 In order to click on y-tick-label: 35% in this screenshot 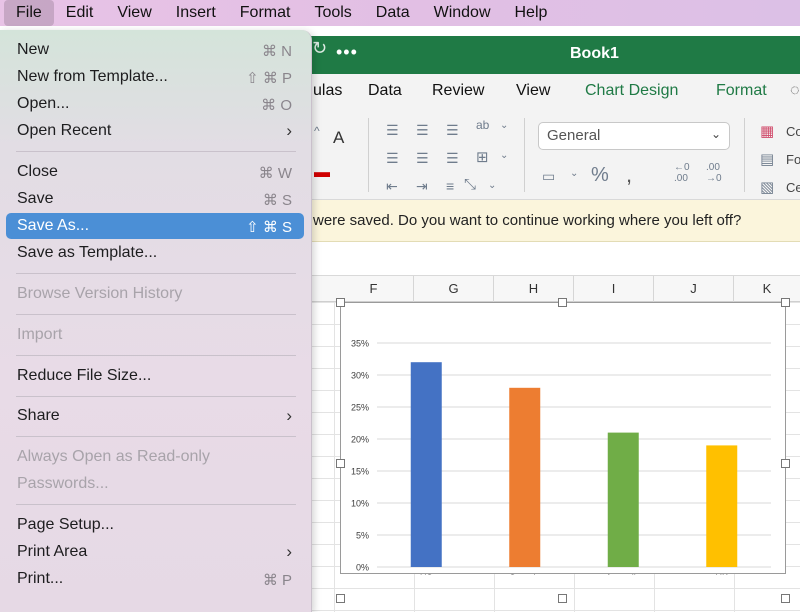, I will do `click(360, 344)`.